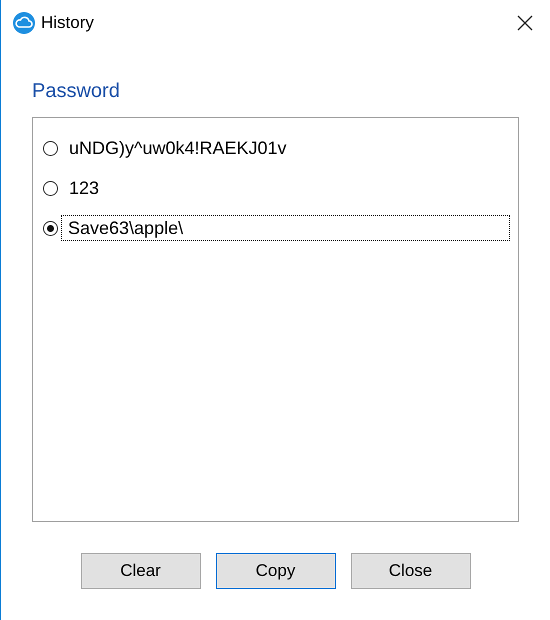  I want to click on radio-label: uNDG)y^uw0k4!RAEKJ01v, so click(178, 148).